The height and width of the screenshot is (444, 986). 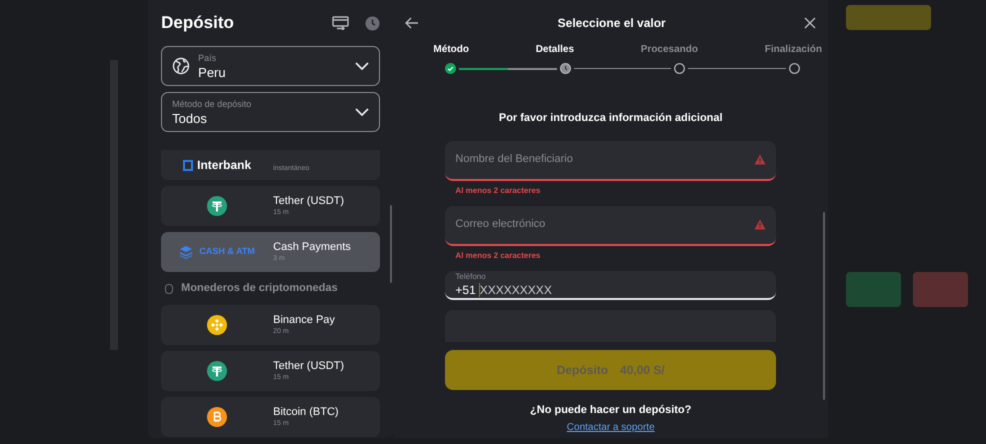 I want to click on select-label: Método de depósito, so click(x=212, y=104).